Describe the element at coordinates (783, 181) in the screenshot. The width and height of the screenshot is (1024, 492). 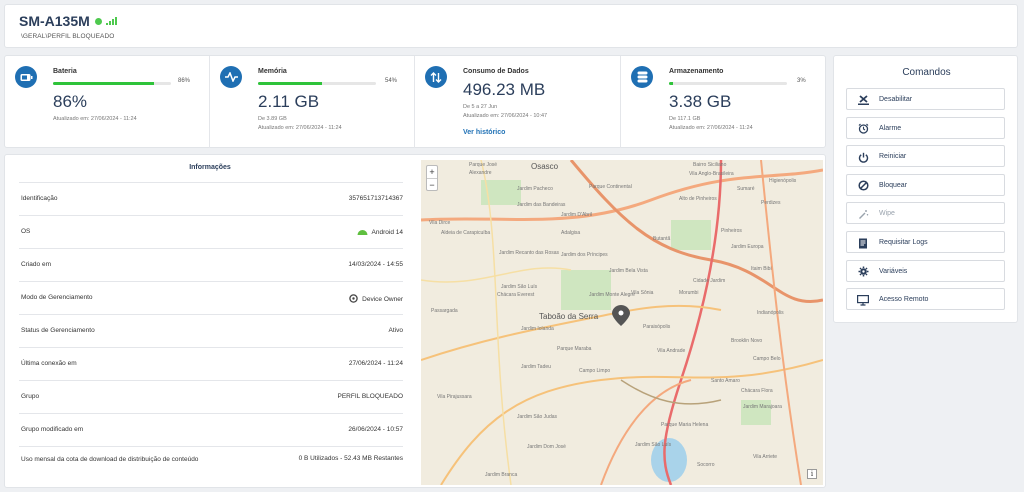
I see `map-place-label: Higienópolis` at that location.